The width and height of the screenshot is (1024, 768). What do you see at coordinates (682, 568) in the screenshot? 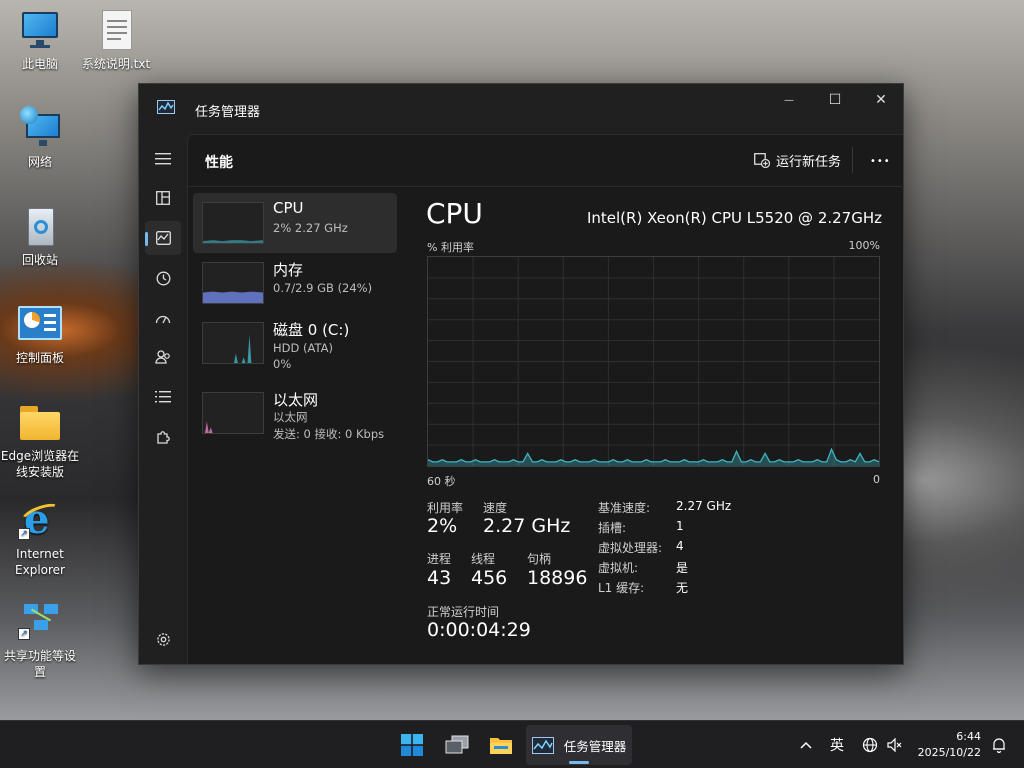
I see `spec-value: 是` at bounding box center [682, 568].